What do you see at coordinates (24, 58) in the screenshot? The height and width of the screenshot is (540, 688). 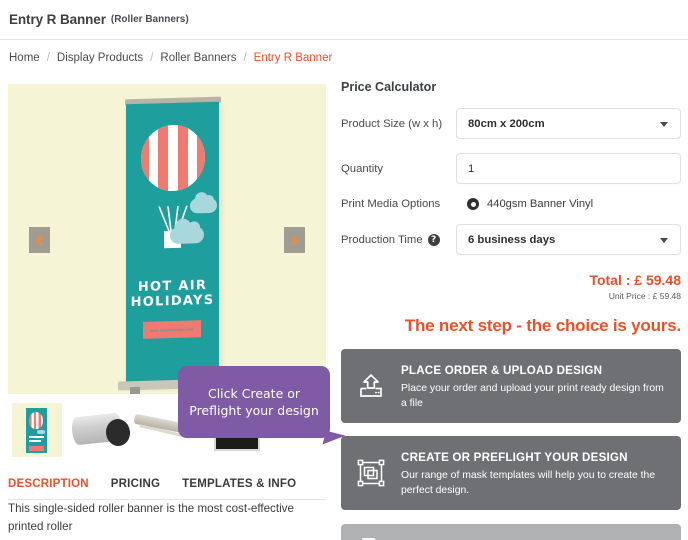 I see `breadcrumb-item-home: Home` at bounding box center [24, 58].